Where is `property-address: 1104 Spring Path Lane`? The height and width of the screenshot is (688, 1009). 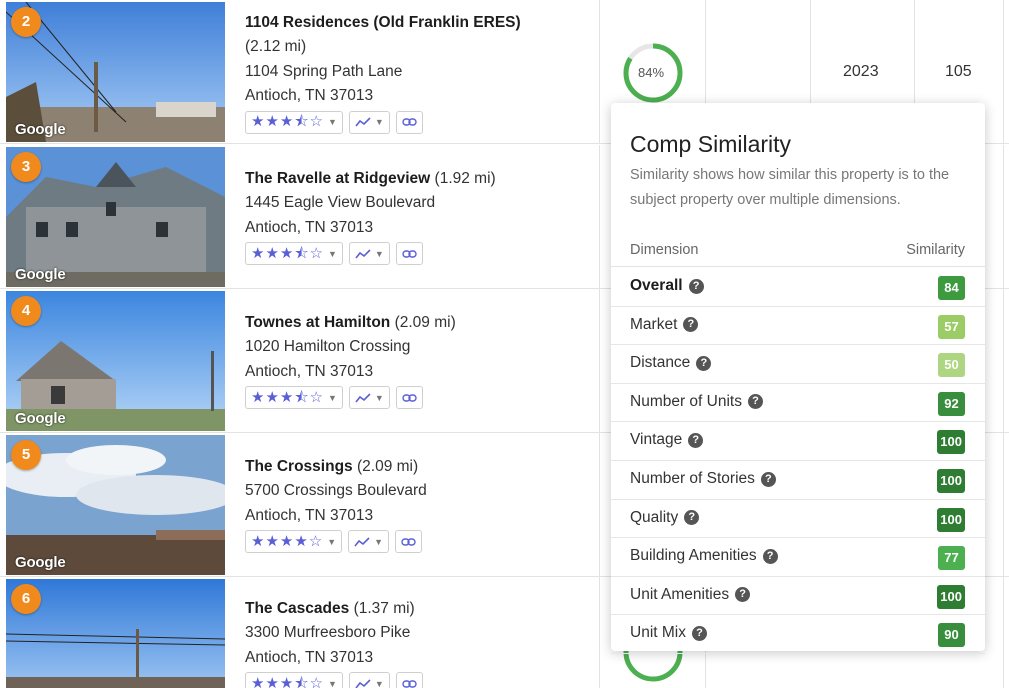
property-address: 1104 Spring Path Lane is located at coordinates (324, 71).